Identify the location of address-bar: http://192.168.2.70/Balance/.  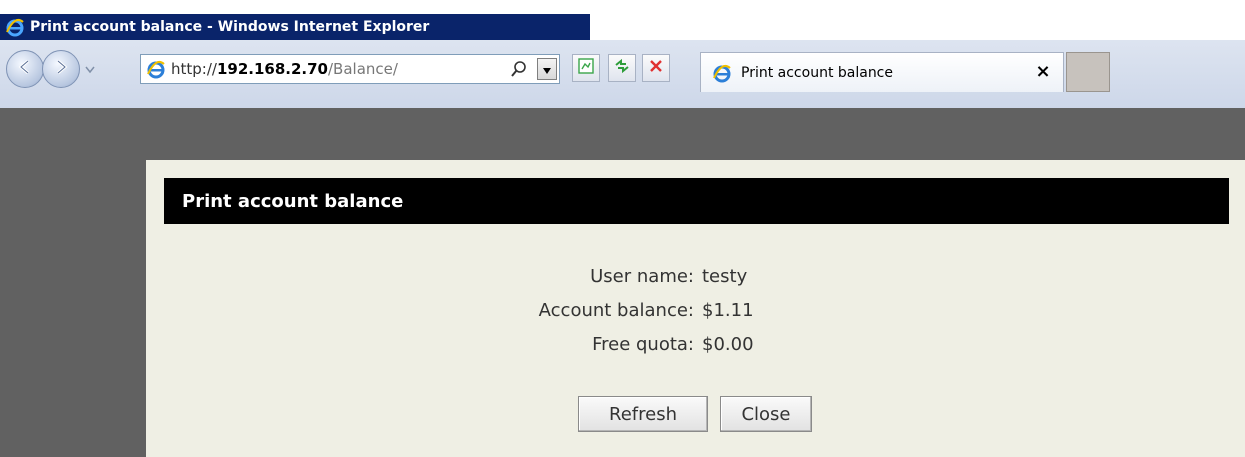
(350, 69).